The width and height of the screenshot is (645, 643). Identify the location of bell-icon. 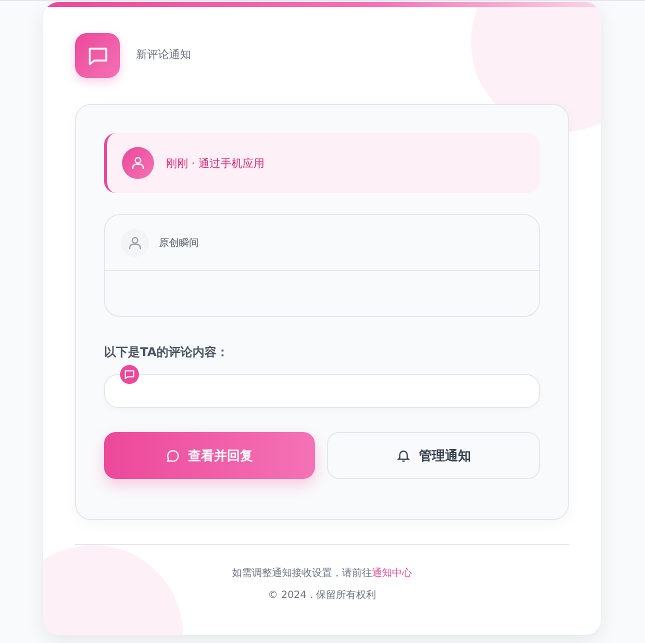
(403, 455).